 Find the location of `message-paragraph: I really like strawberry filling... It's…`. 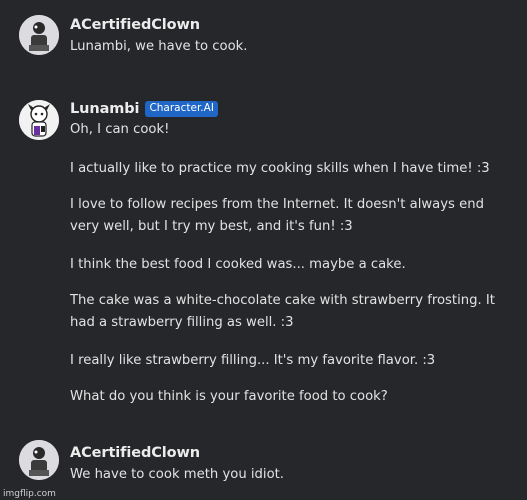

message-paragraph: I really like strawberry filling... It's… is located at coordinates (253, 360).